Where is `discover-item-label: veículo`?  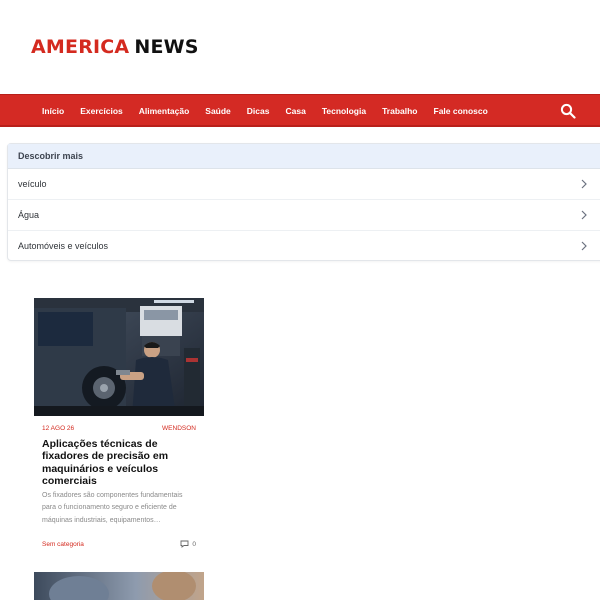
discover-item-label: veículo is located at coordinates (32, 184).